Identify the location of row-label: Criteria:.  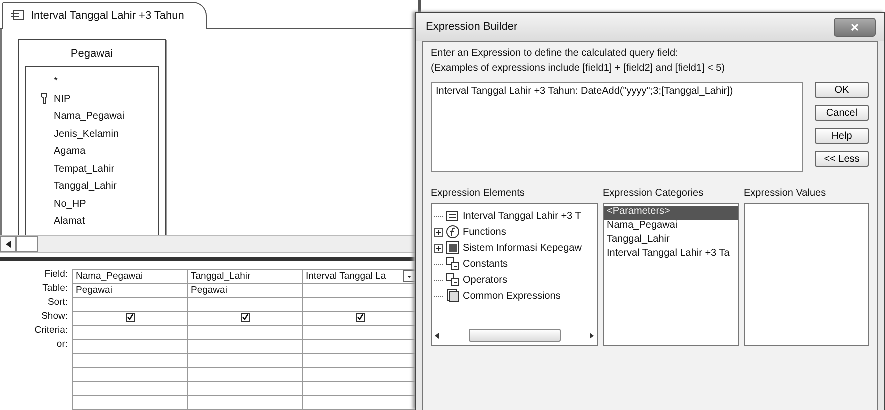
(51, 331).